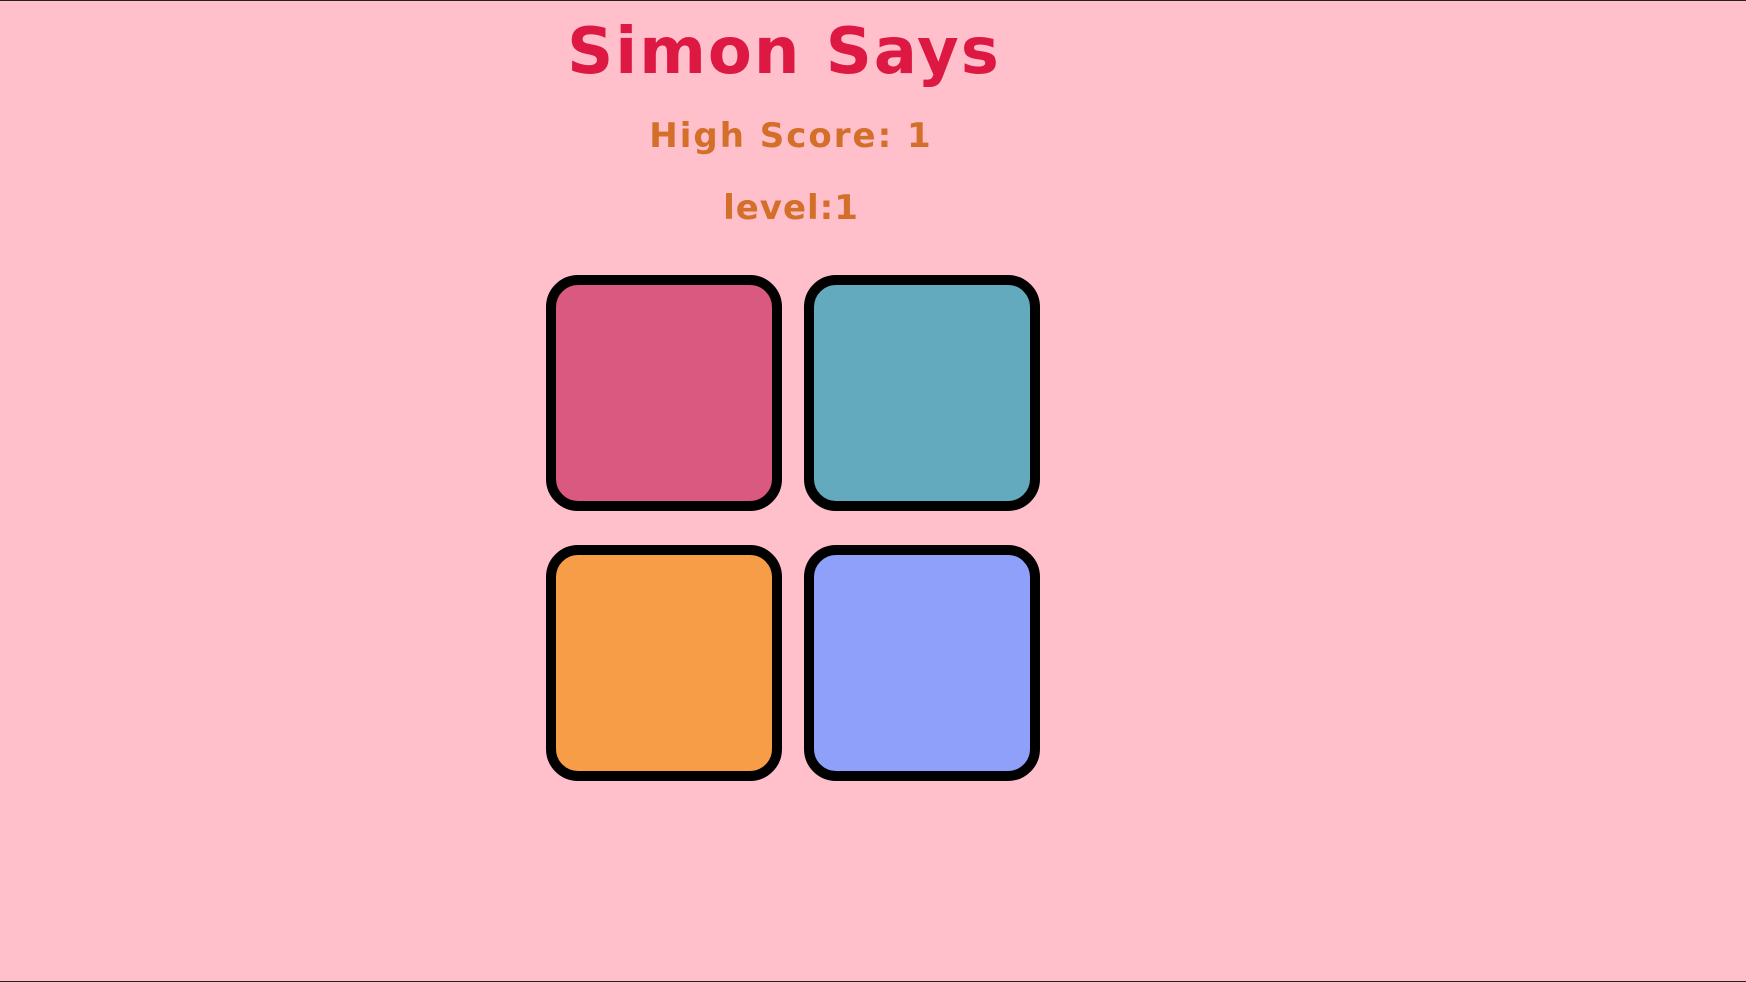 The image size is (1746, 982). I want to click on teal-pad-button, so click(922, 393).